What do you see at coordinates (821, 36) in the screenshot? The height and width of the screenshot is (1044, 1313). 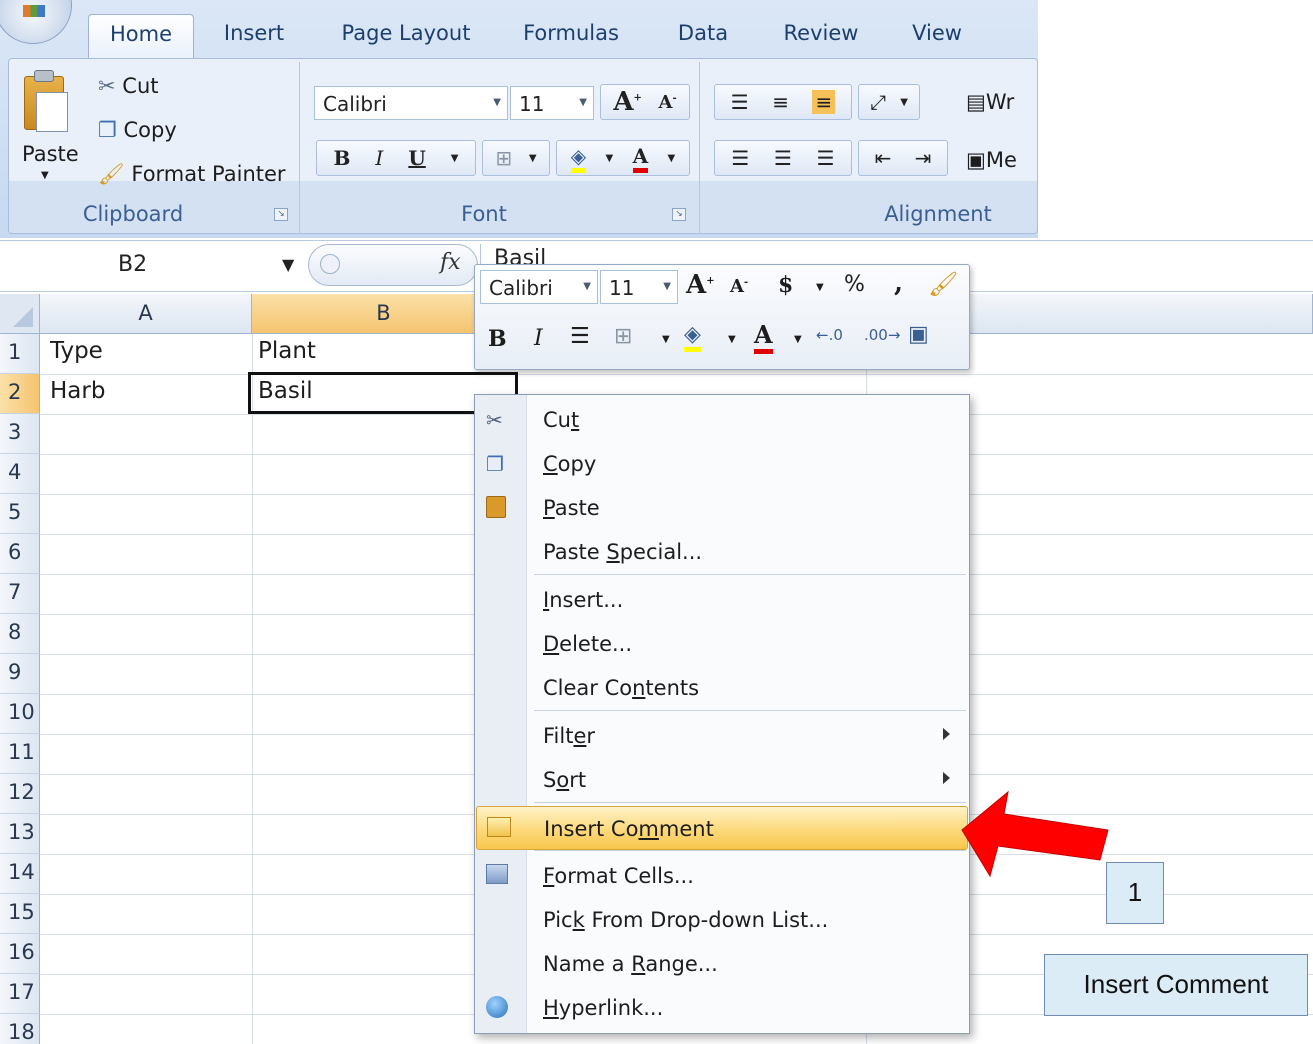 I see `tab-review: Review` at bounding box center [821, 36].